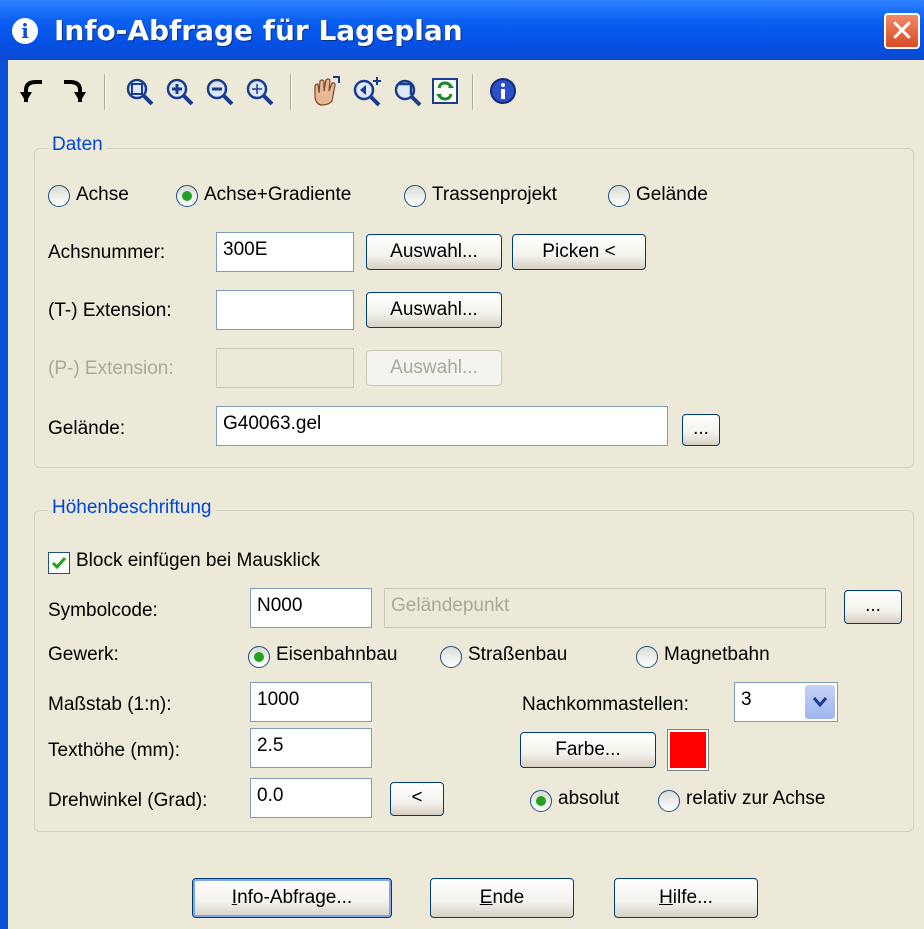 This screenshot has height=929, width=924. Describe the element at coordinates (139, 91) in the screenshot. I see `zoom-window-icon` at that location.